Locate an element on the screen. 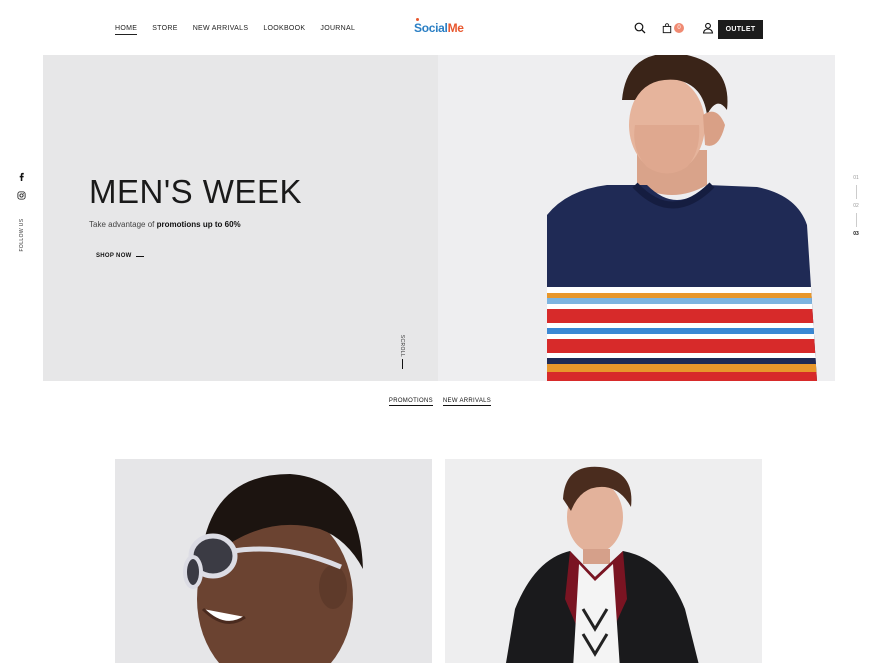 The image size is (880, 663). tab-promotions: PROMOTIONS is located at coordinates (410, 402).